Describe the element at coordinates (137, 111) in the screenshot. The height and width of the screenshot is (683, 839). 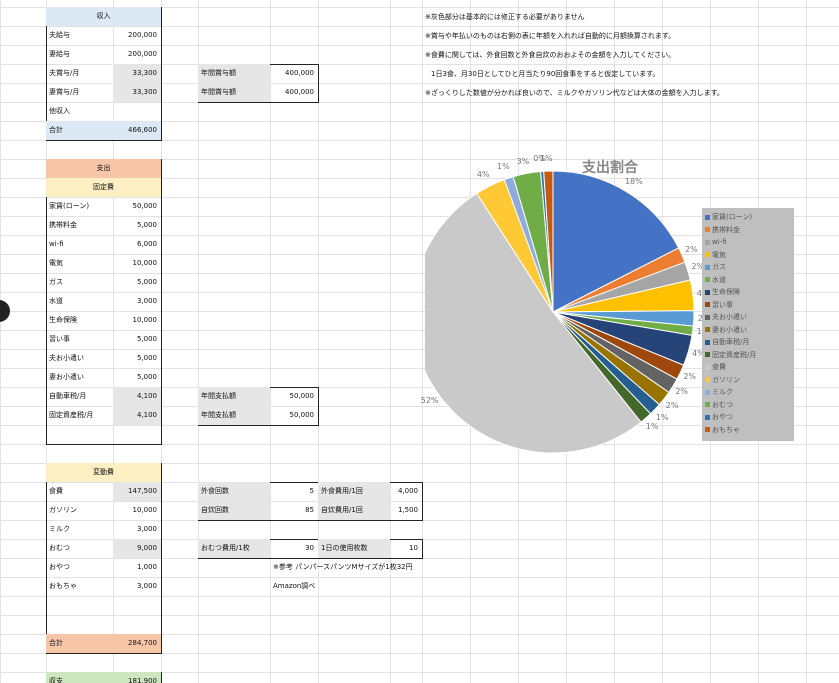
I see `income-value` at that location.